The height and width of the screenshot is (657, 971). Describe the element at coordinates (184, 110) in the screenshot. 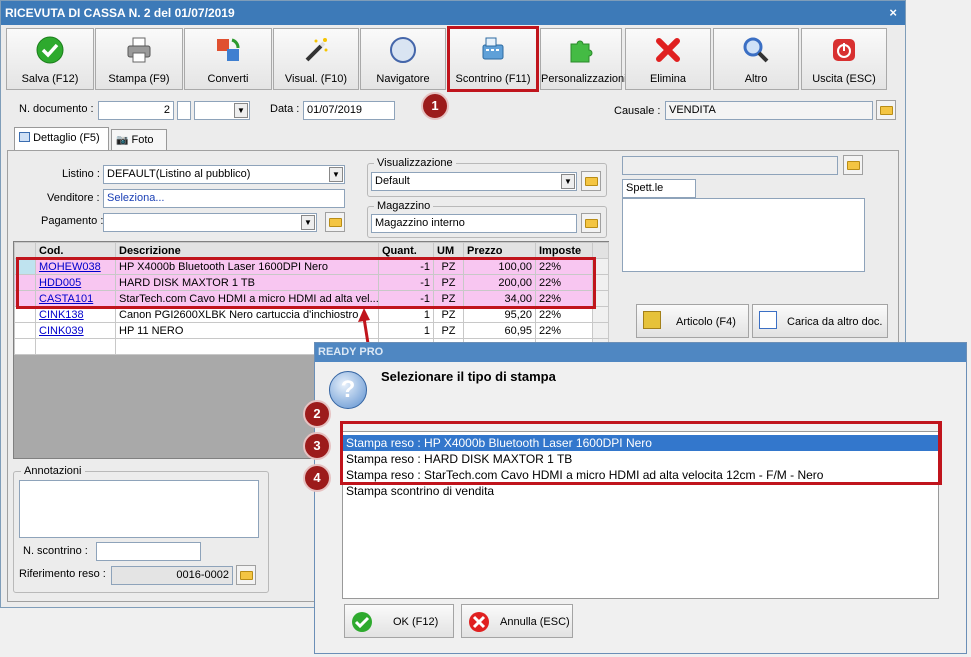

I see `doc-suffix-button` at that location.